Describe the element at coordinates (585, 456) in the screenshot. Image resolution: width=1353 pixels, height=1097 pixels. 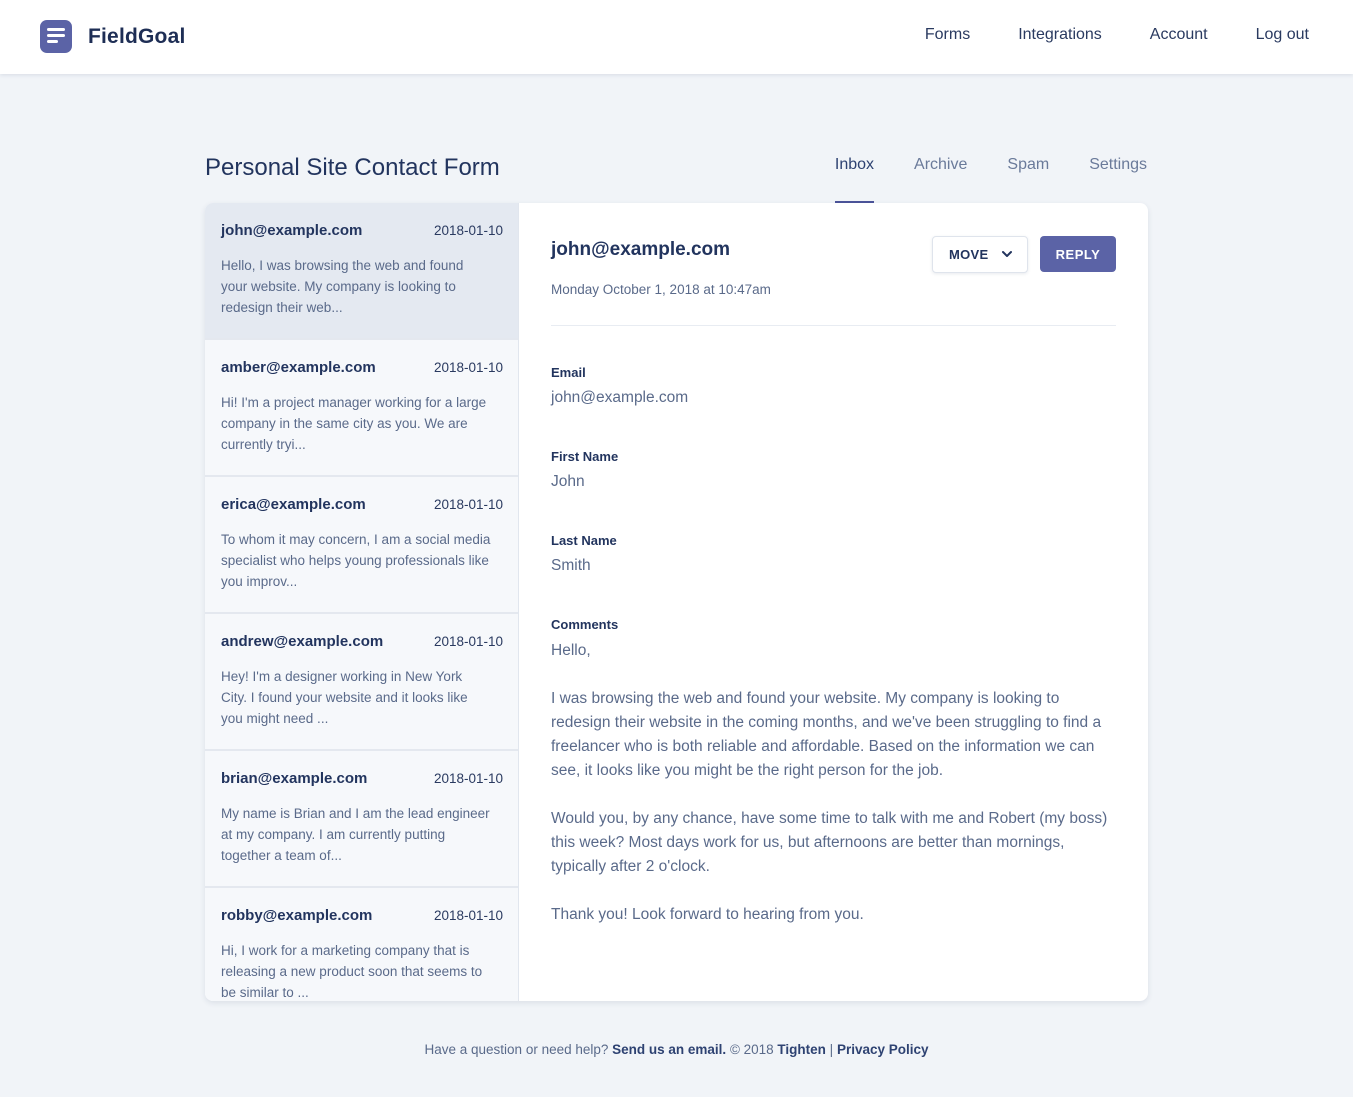
I see `field-label: First Name` at that location.